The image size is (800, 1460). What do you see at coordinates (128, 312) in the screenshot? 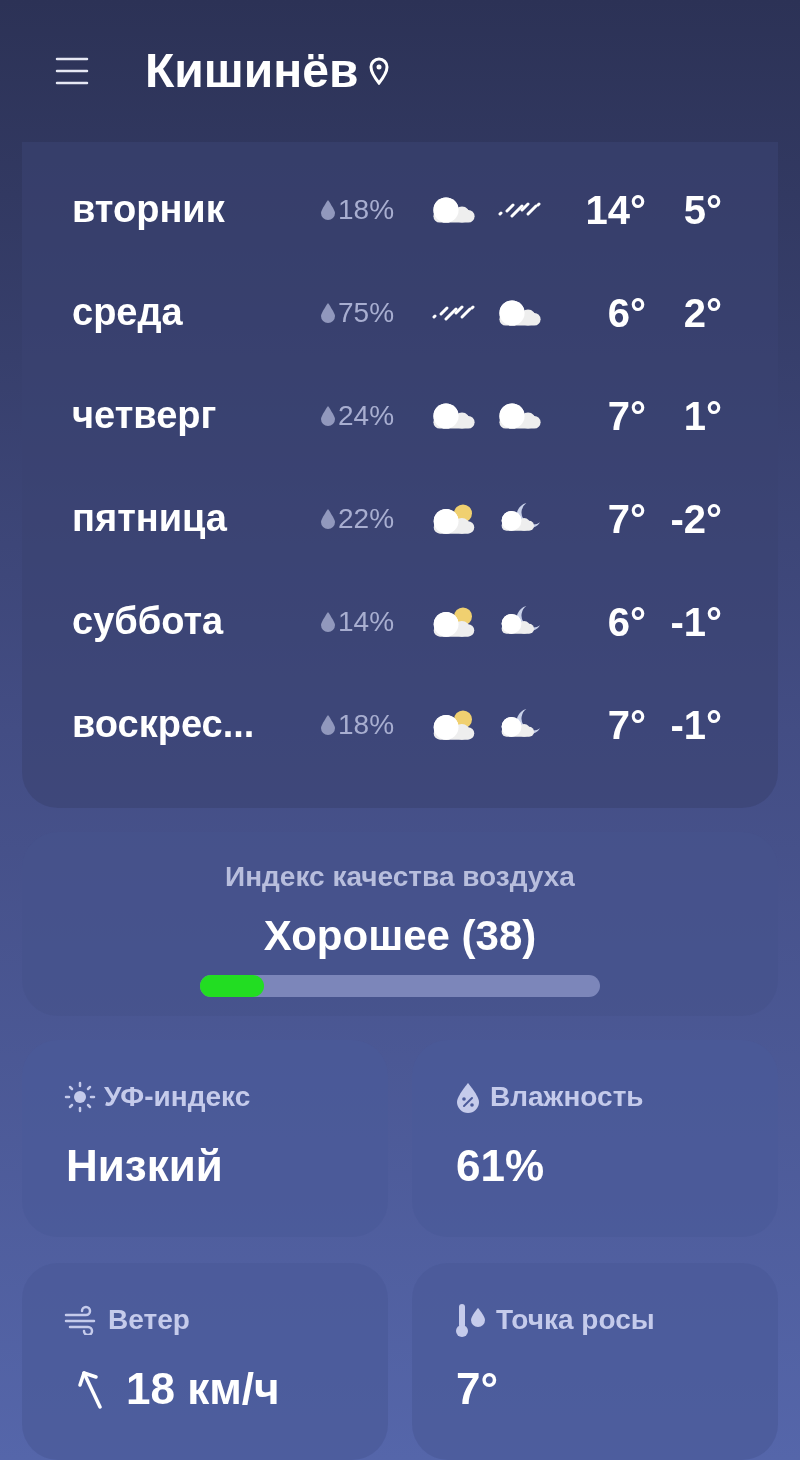
I see `day-name: среда` at bounding box center [128, 312].